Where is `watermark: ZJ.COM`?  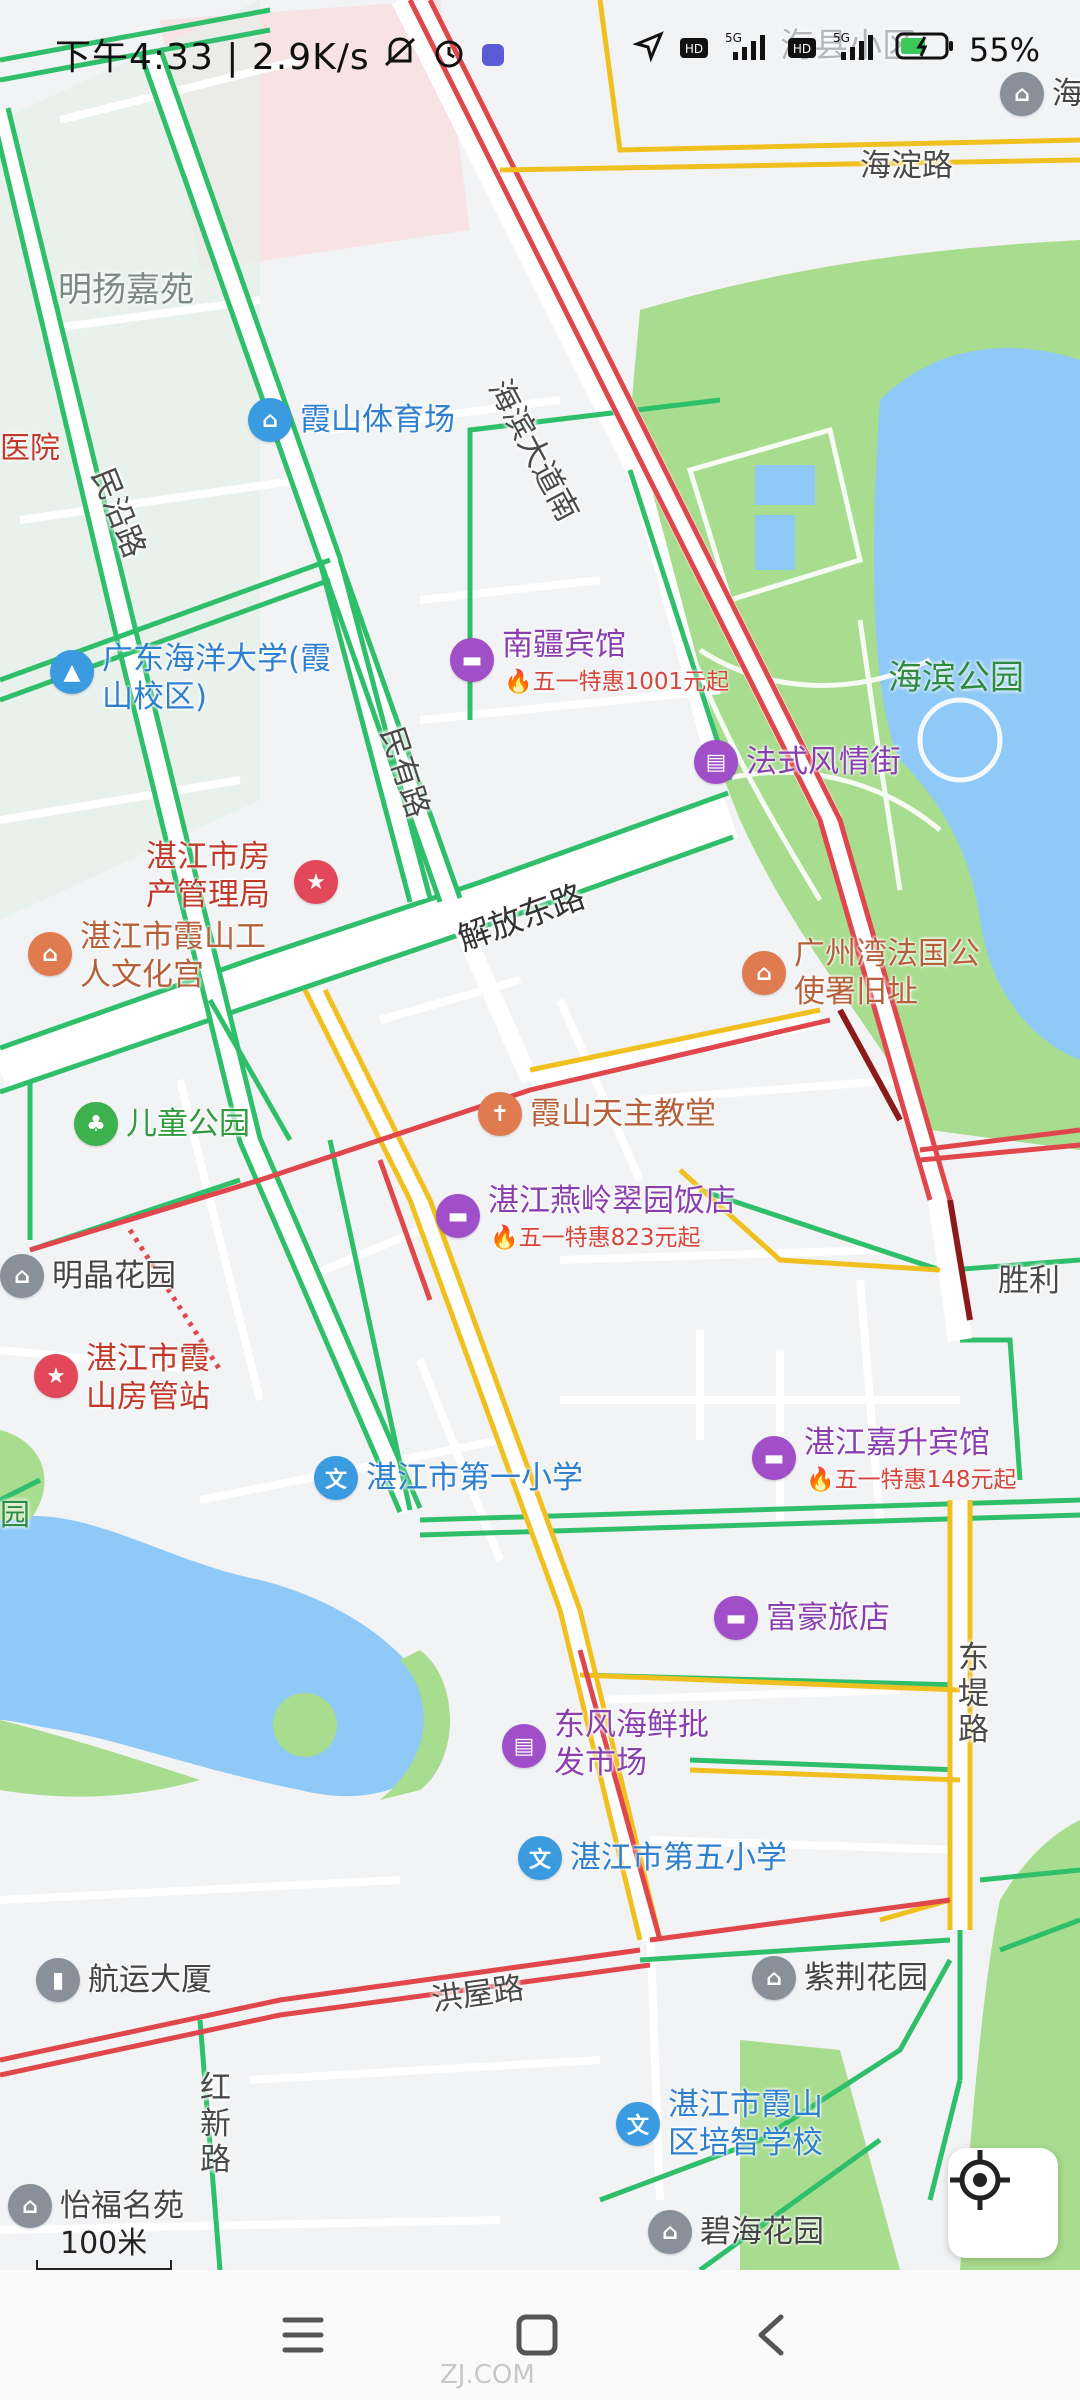 watermark: ZJ.COM is located at coordinates (487, 2375).